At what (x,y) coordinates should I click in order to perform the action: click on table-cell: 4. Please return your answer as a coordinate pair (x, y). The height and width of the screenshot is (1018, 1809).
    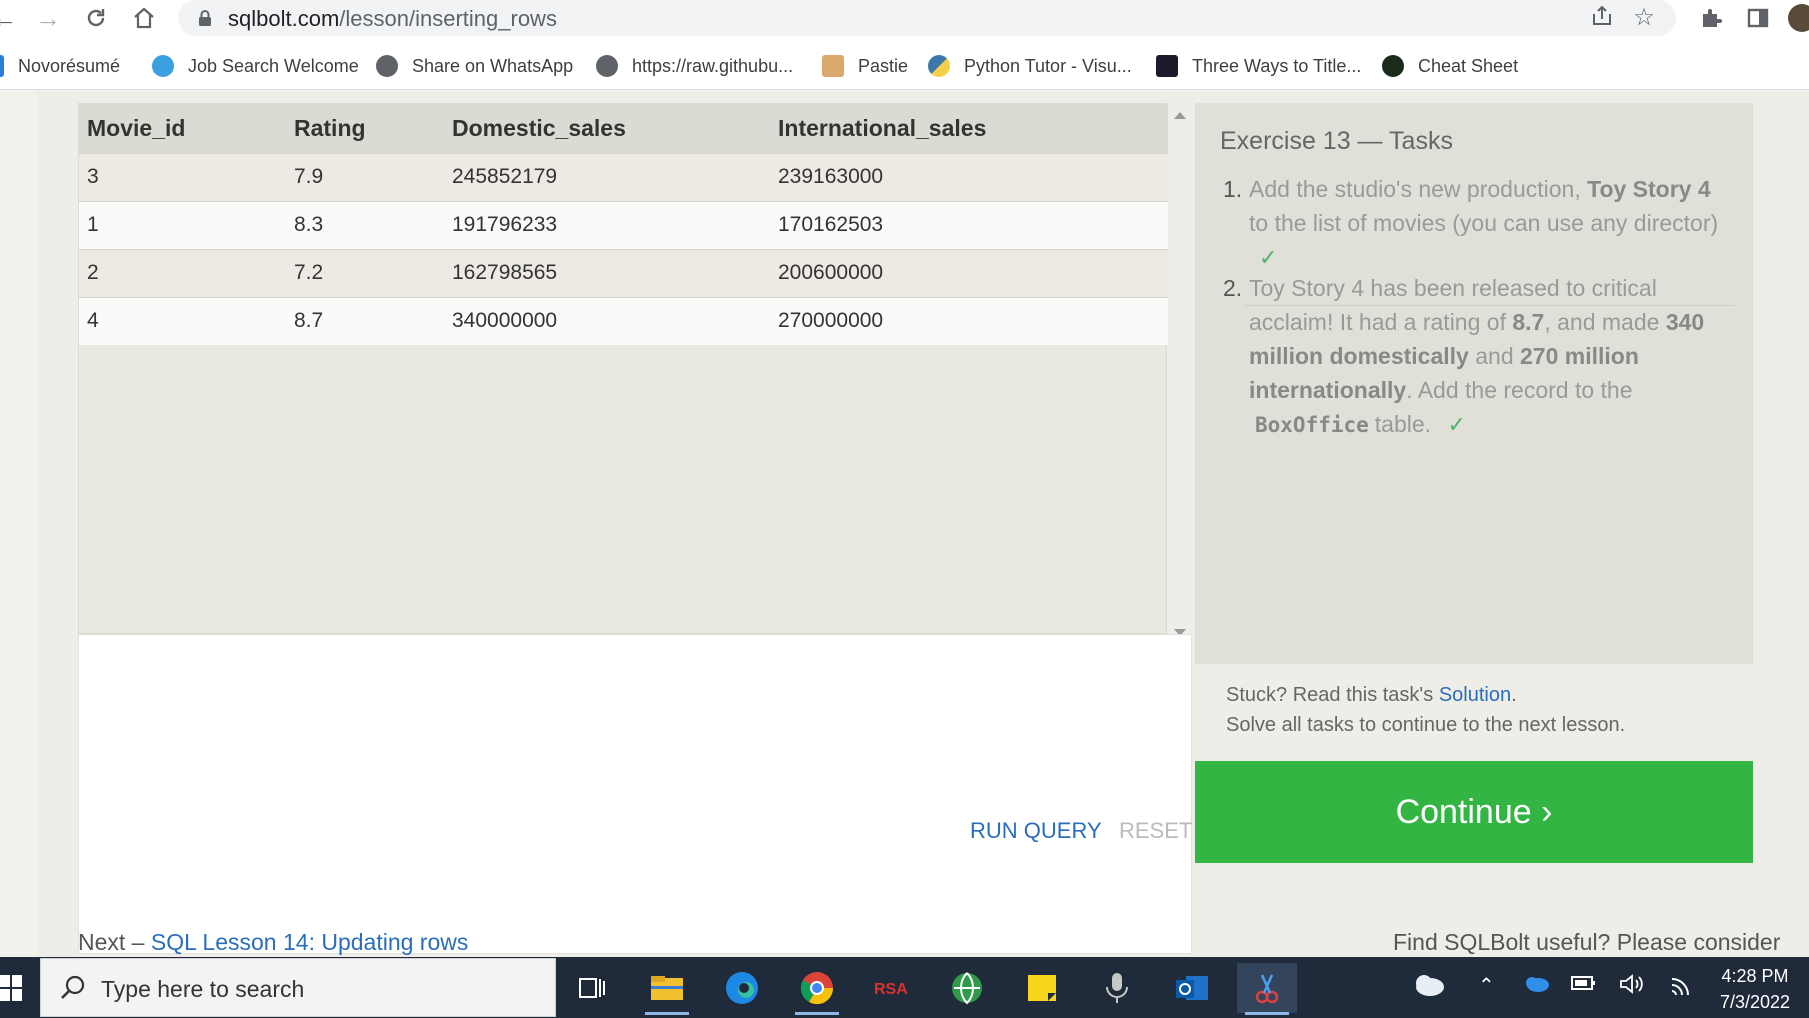
    Looking at the image, I should click on (182, 320).